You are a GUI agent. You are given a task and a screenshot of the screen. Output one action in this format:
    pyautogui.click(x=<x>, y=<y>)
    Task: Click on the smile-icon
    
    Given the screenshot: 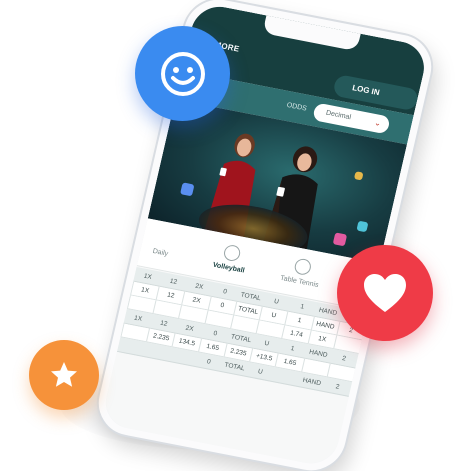 What is the action you would take?
    pyautogui.click(x=182, y=73)
    